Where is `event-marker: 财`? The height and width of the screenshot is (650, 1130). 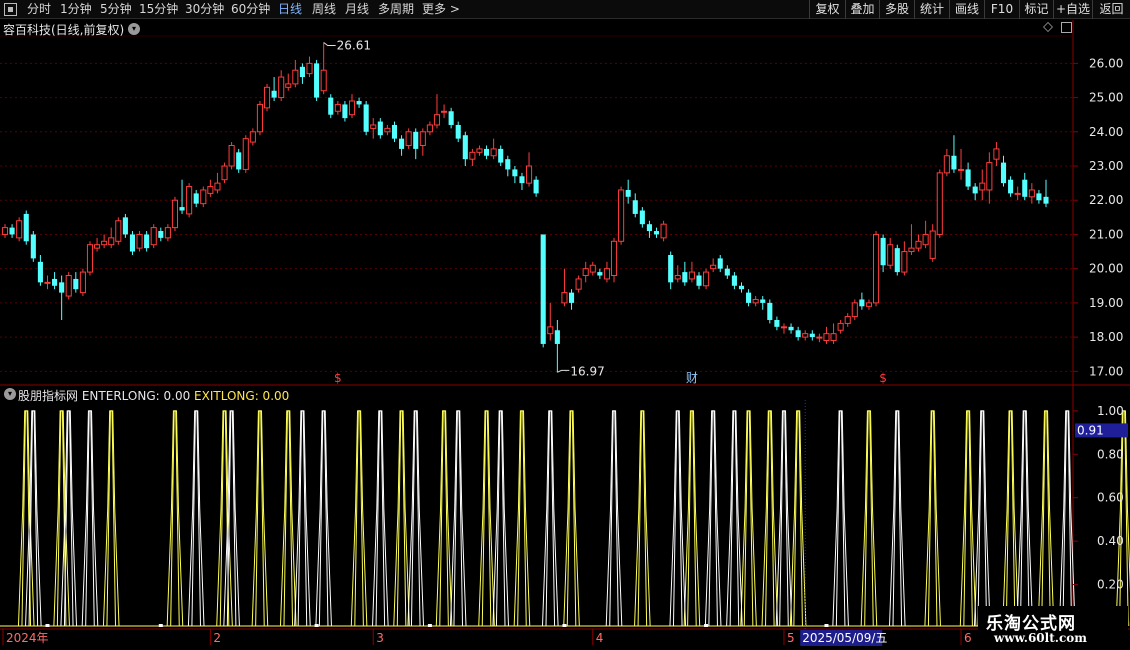 event-marker: 财 is located at coordinates (692, 378).